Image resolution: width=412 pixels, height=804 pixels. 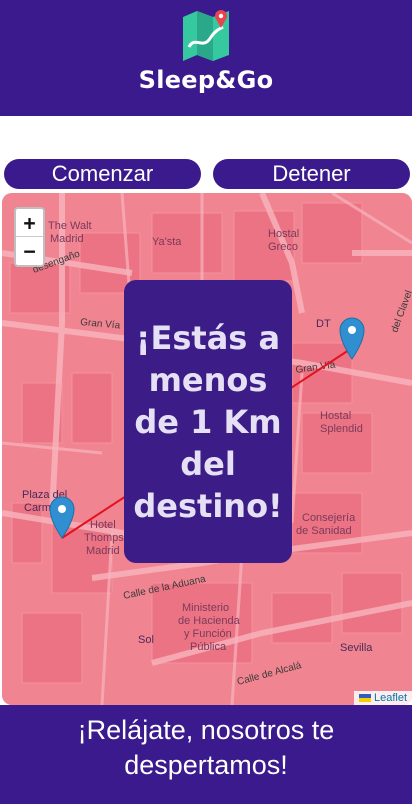 I want to click on zoom-out-button: −, so click(x=29, y=251).